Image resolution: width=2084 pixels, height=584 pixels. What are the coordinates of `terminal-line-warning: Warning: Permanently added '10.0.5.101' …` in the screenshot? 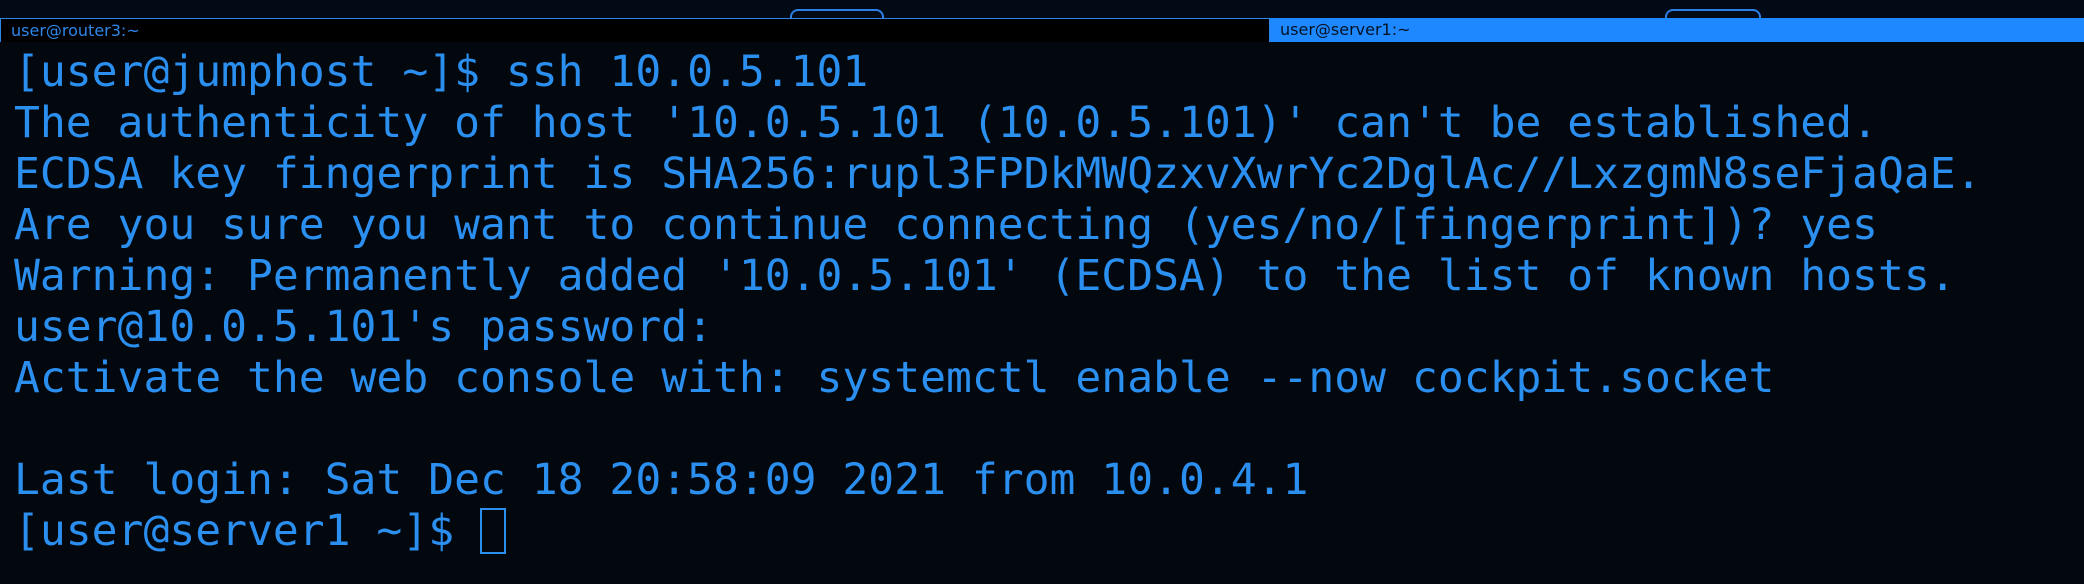 It's located at (985, 276).